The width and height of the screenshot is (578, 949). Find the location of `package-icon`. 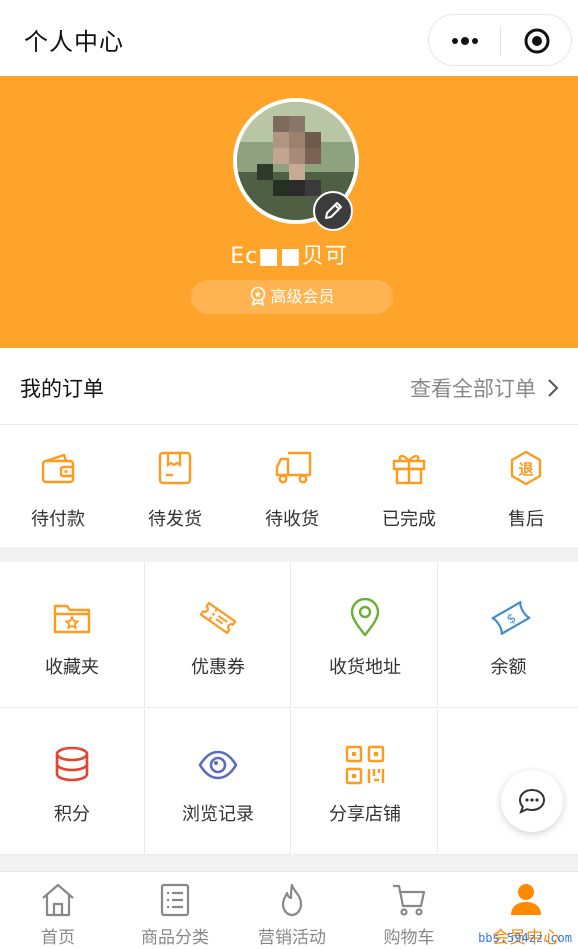

package-icon is located at coordinates (175, 468).